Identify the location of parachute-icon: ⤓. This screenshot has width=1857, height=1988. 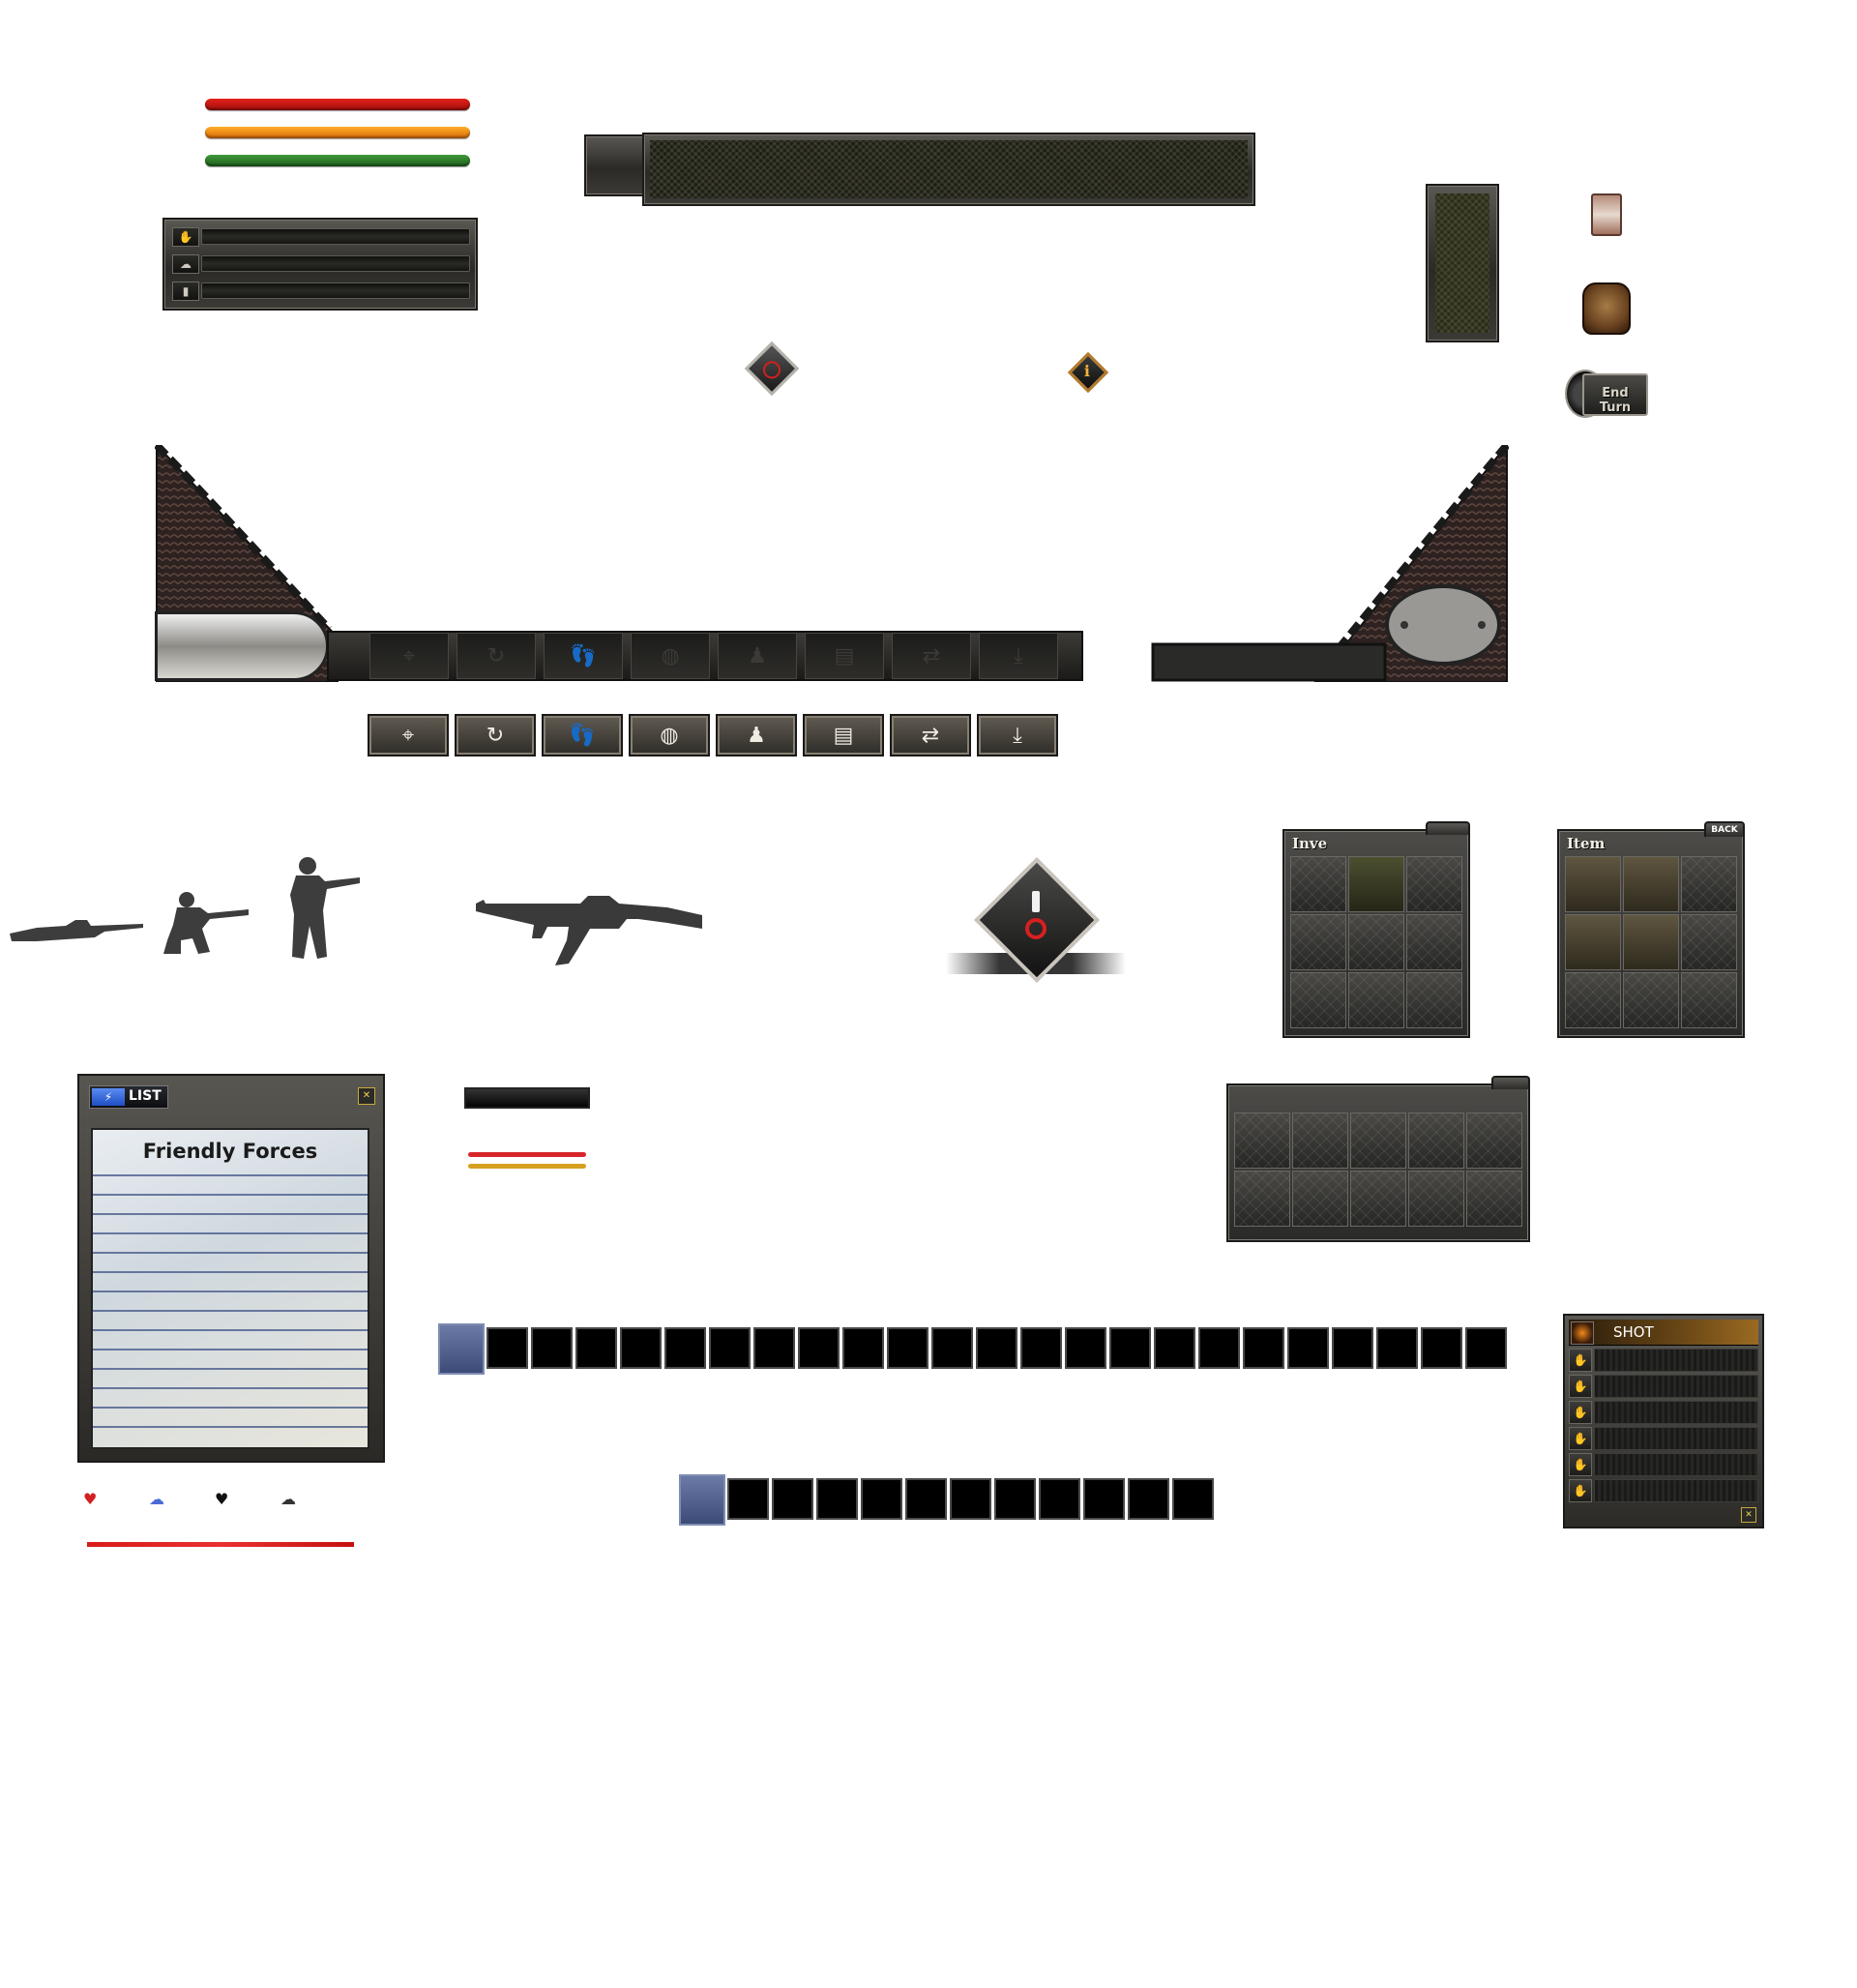
(1018, 656).